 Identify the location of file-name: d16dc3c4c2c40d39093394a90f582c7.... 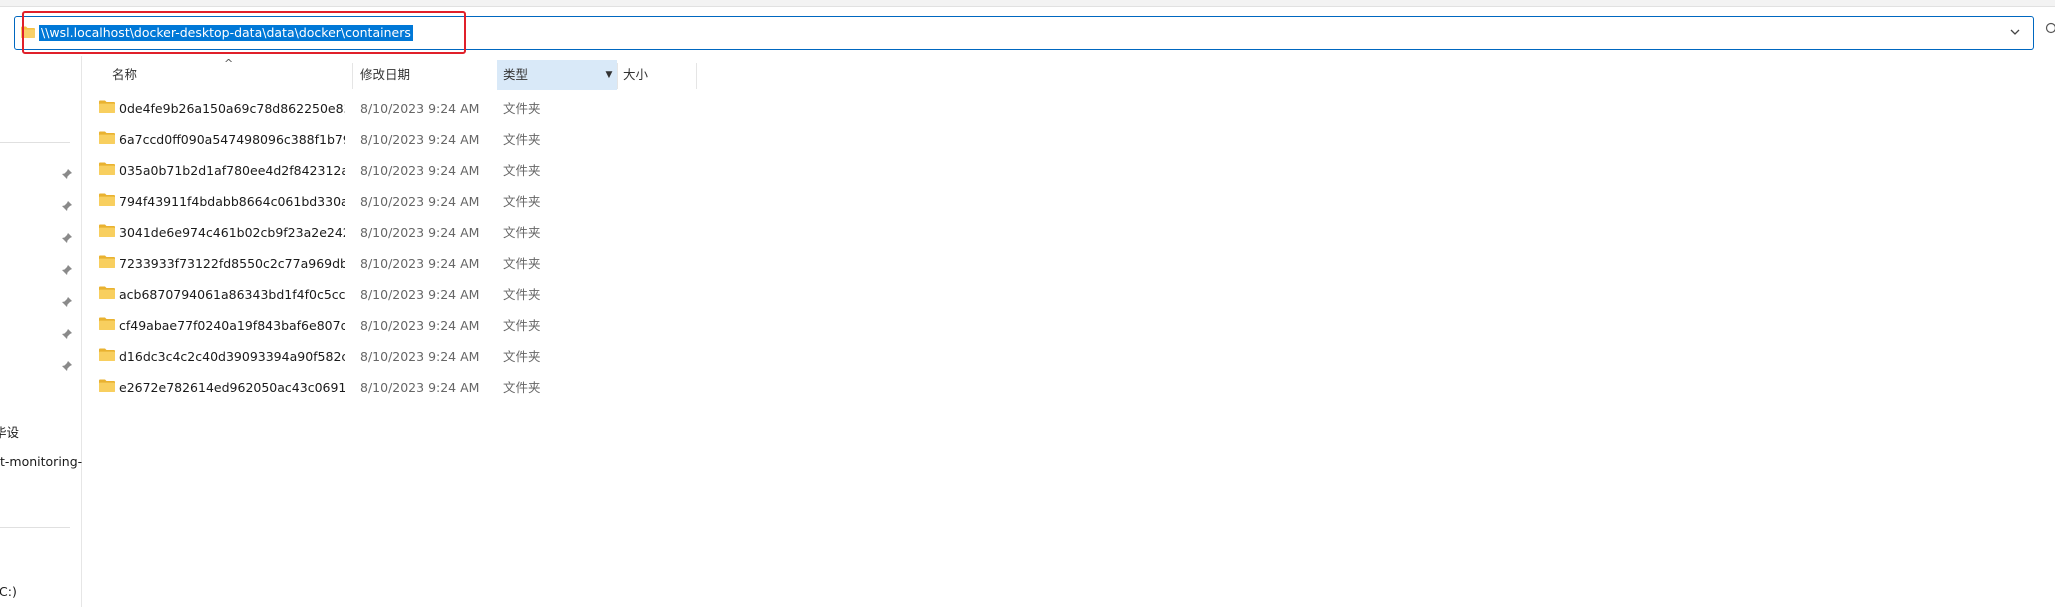
(232, 356).